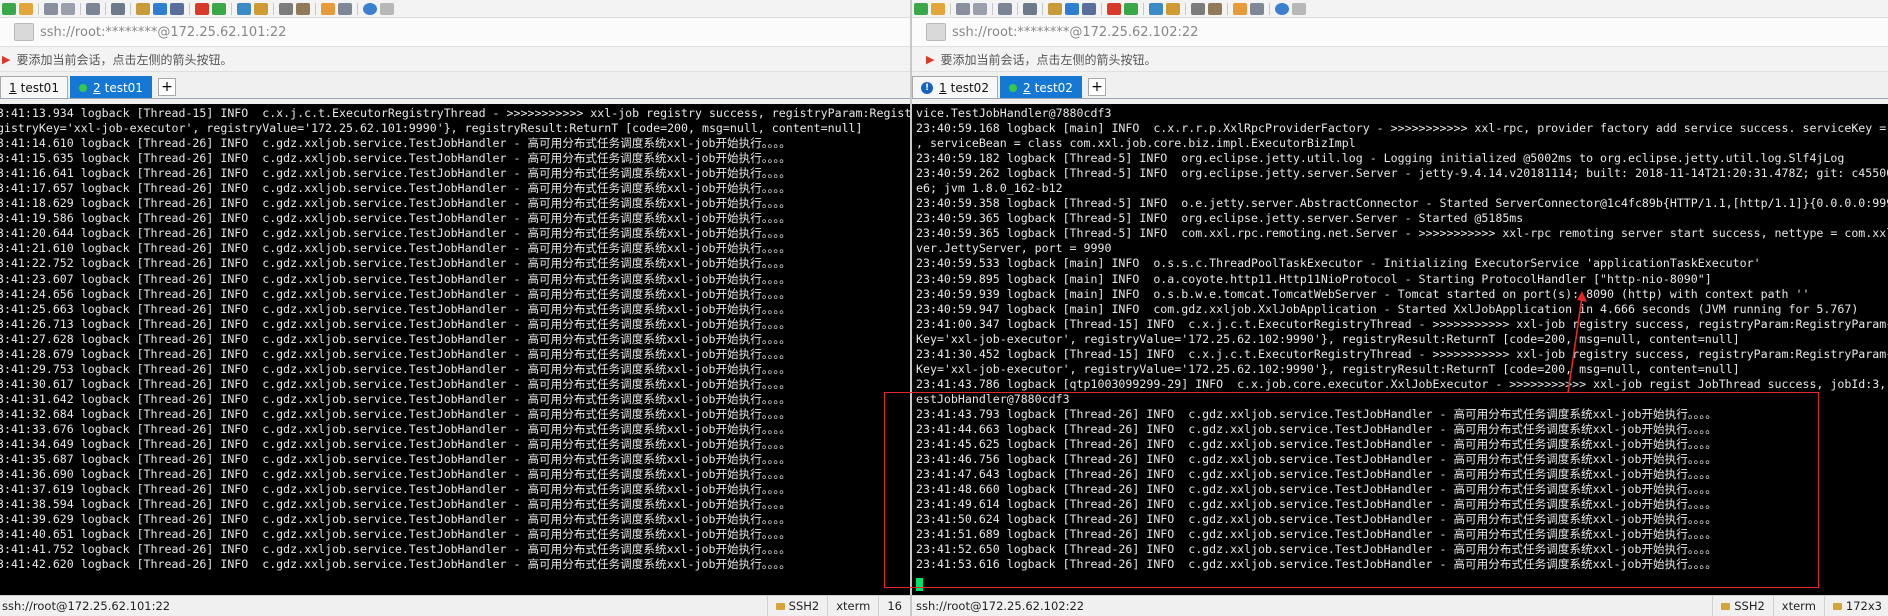 This screenshot has width=1888, height=616. What do you see at coordinates (455, 32) in the screenshot?
I see `address-bar: ssh://root:********@172.25.62.101:22` at bounding box center [455, 32].